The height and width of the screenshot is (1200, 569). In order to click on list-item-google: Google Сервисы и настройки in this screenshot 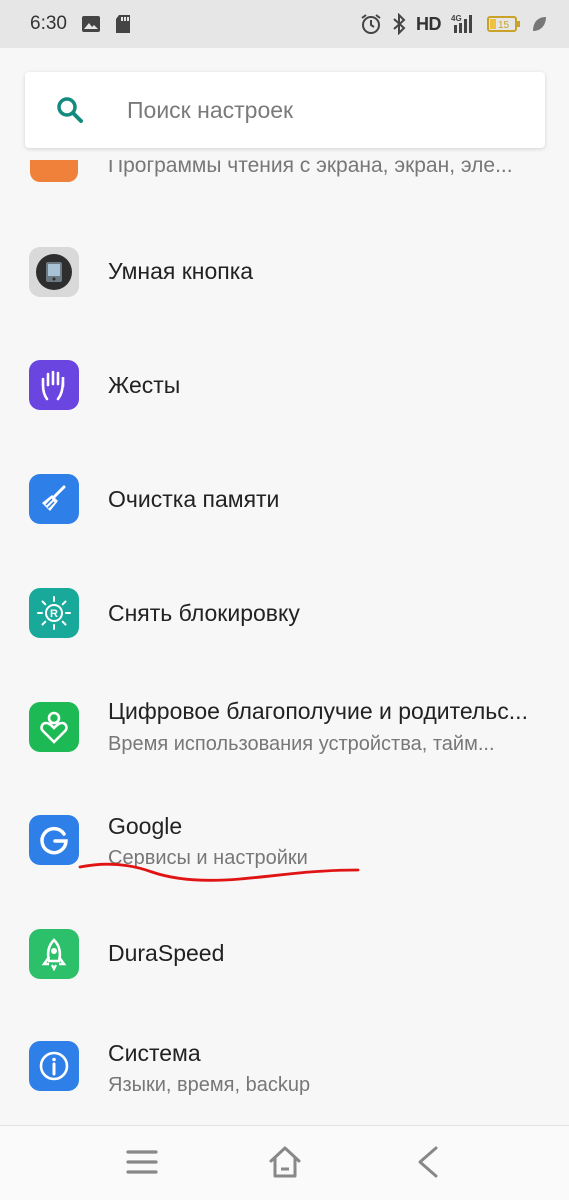, I will do `click(284, 843)`.